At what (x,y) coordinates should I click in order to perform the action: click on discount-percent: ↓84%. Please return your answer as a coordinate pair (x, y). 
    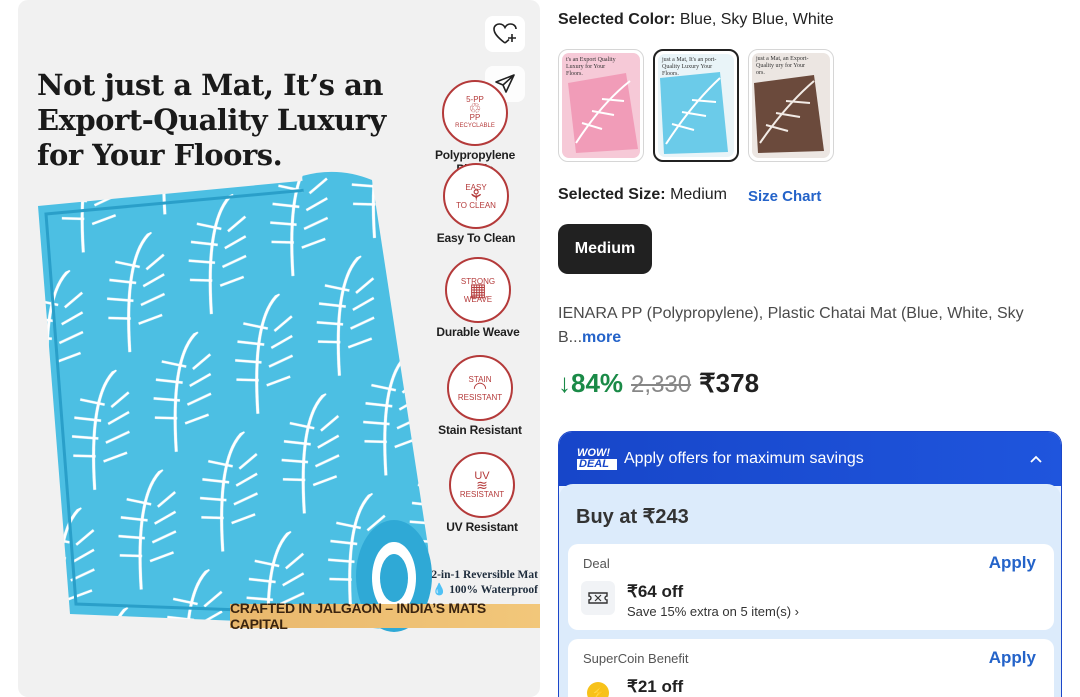
    Looking at the image, I should click on (591, 383).